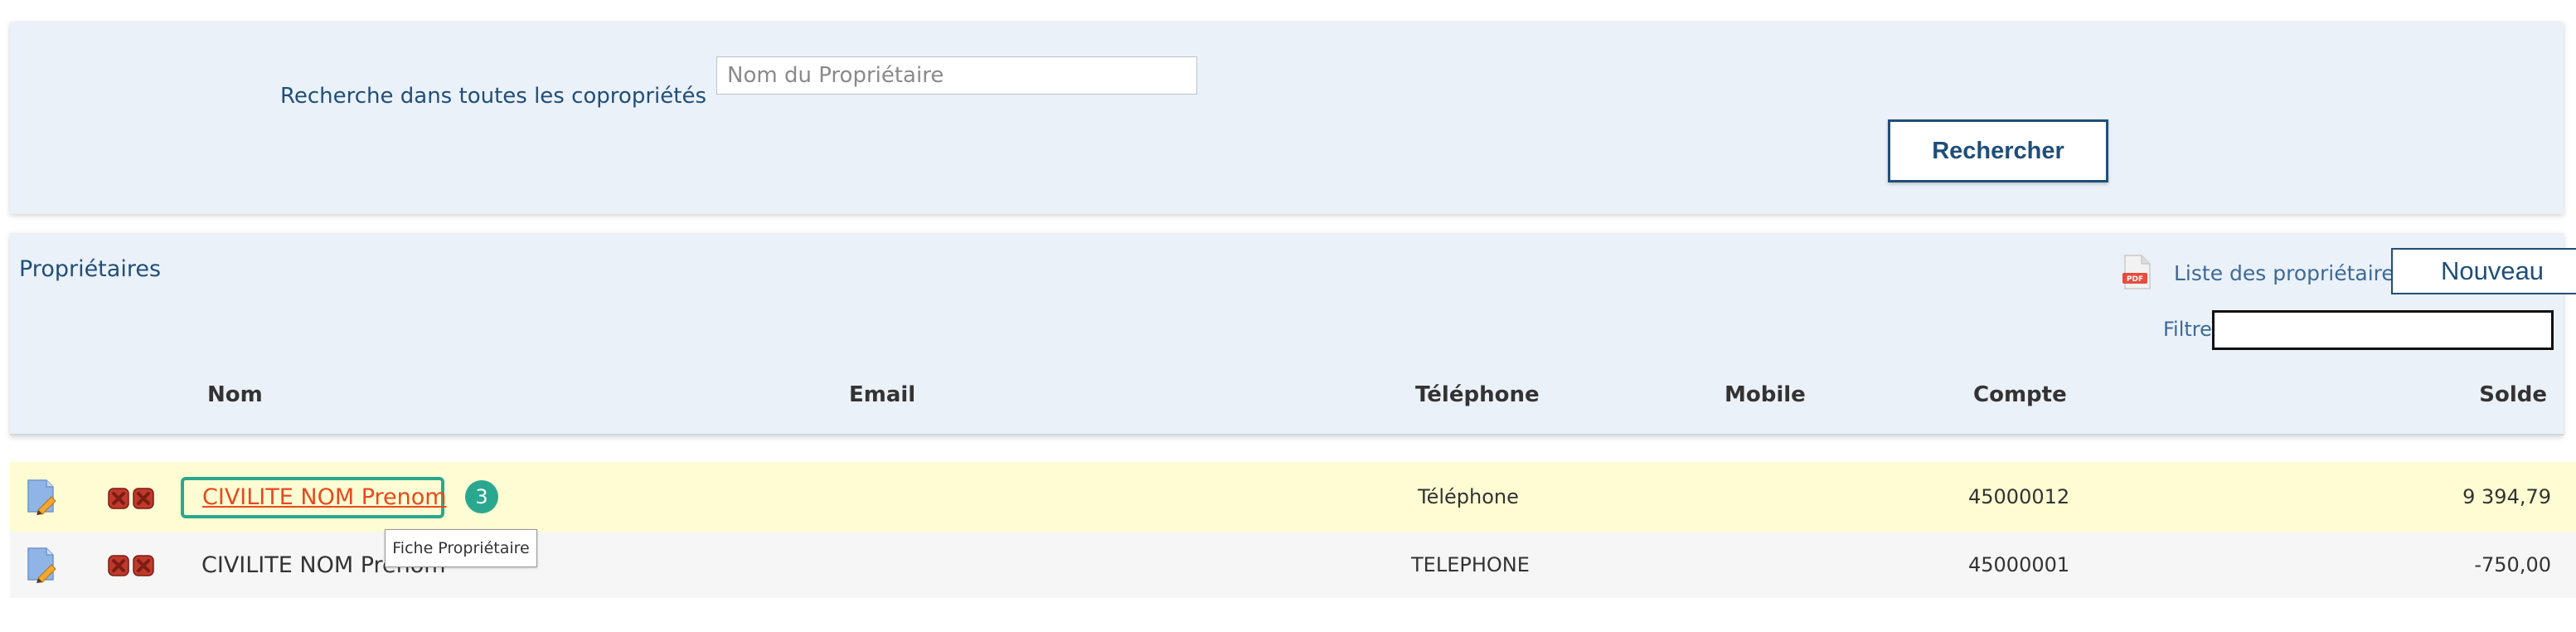  What do you see at coordinates (324, 497) in the screenshot?
I see `owner-name-link: CIVILITE NOM Prenom` at bounding box center [324, 497].